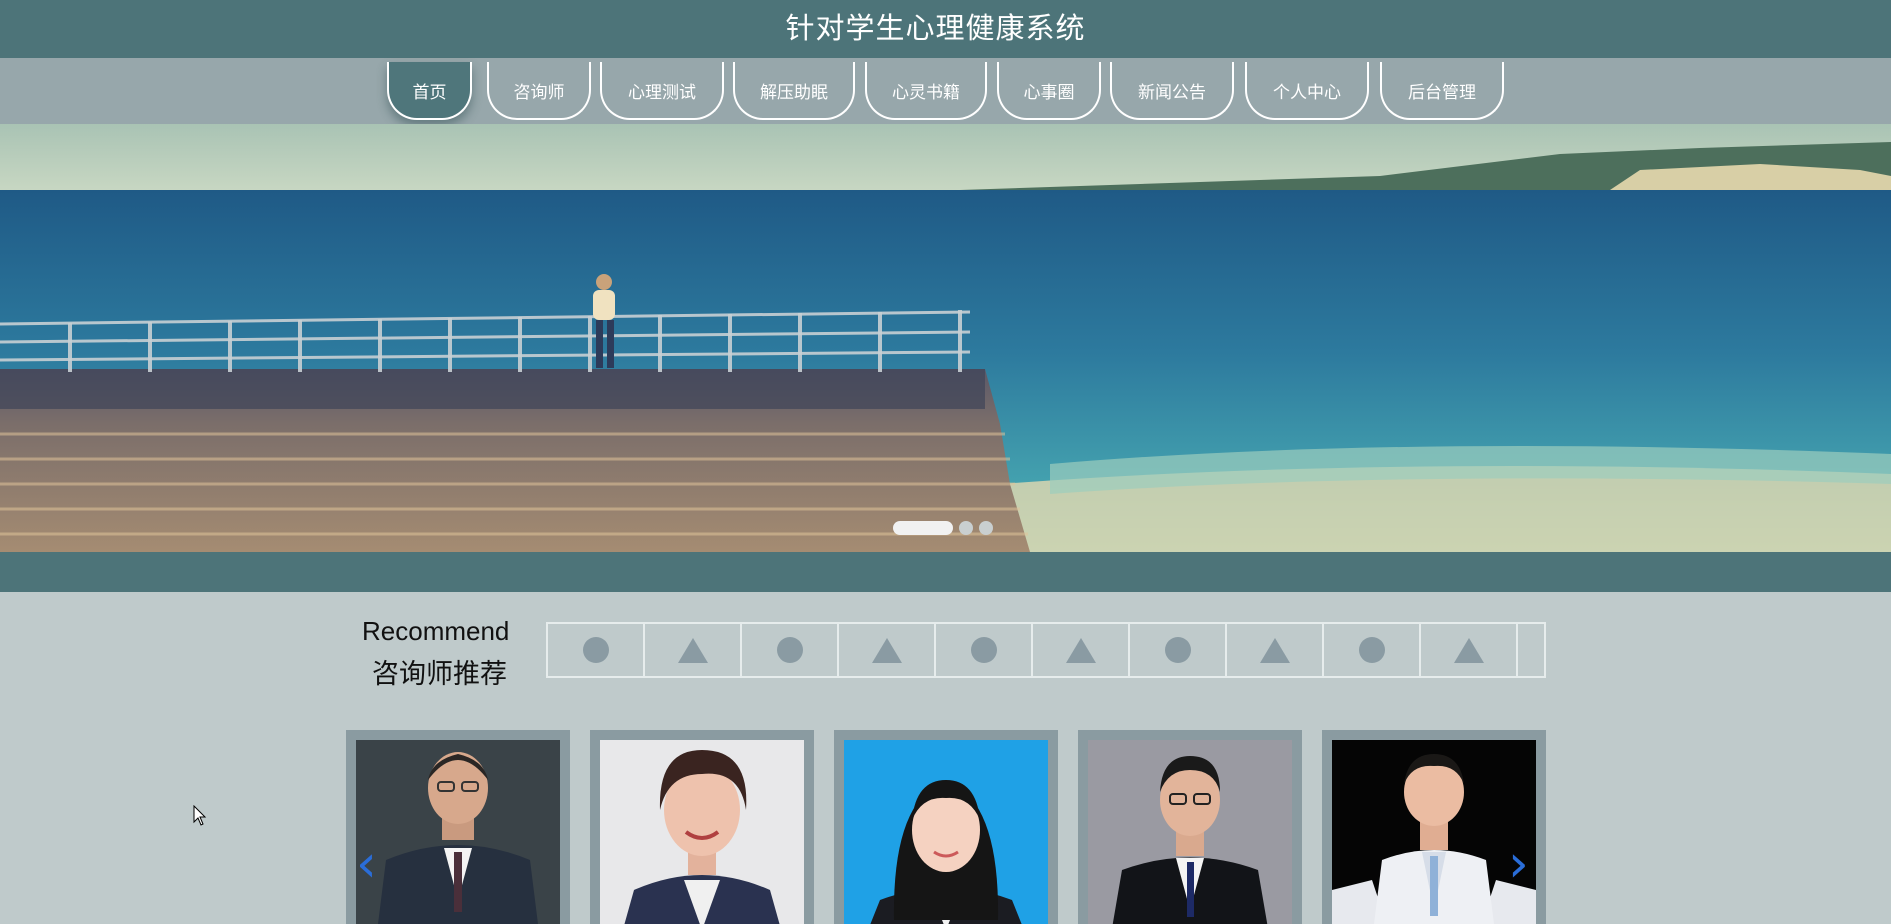  I want to click on nav-item-books: 心灵书籍, so click(926, 91).